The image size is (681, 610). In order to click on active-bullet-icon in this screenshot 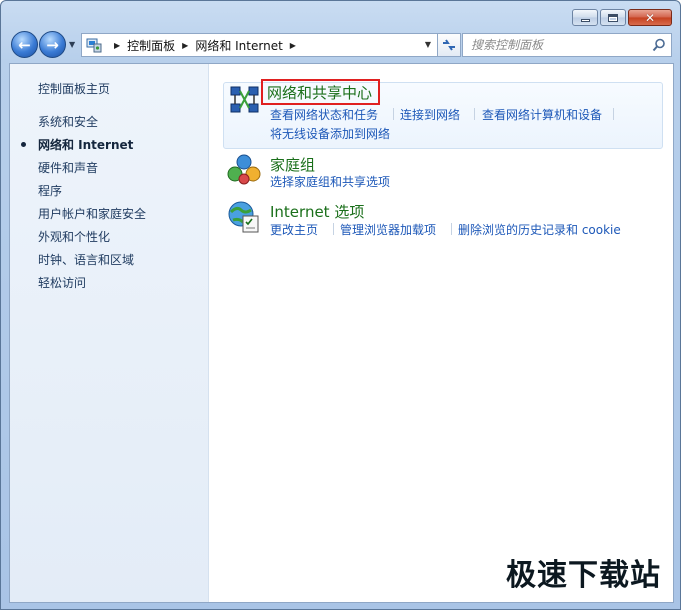, I will do `click(23, 144)`.